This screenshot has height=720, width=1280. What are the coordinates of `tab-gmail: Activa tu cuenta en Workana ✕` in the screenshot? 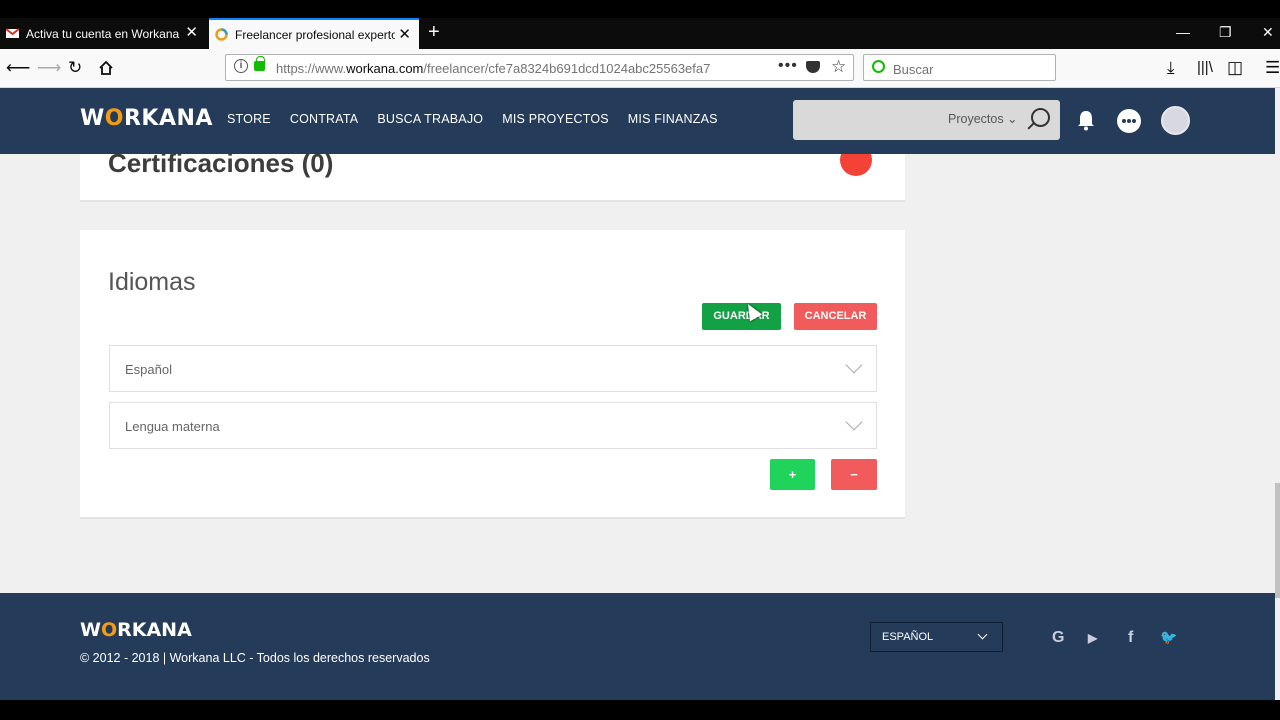 It's located at (103, 33).